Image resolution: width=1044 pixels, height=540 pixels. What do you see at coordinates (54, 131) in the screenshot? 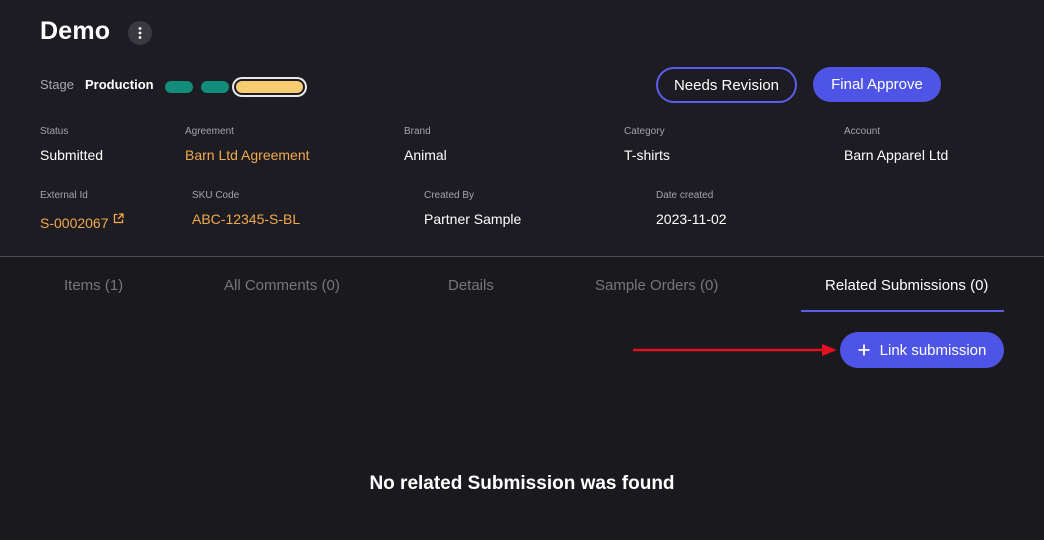
I see `field-label: Status` at bounding box center [54, 131].